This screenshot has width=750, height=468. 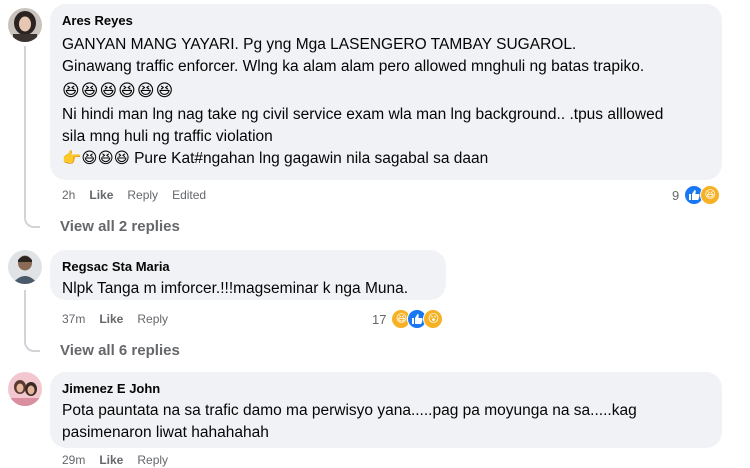 What do you see at coordinates (248, 266) in the screenshot?
I see `comment-author: Regsac Sta Maria` at bounding box center [248, 266].